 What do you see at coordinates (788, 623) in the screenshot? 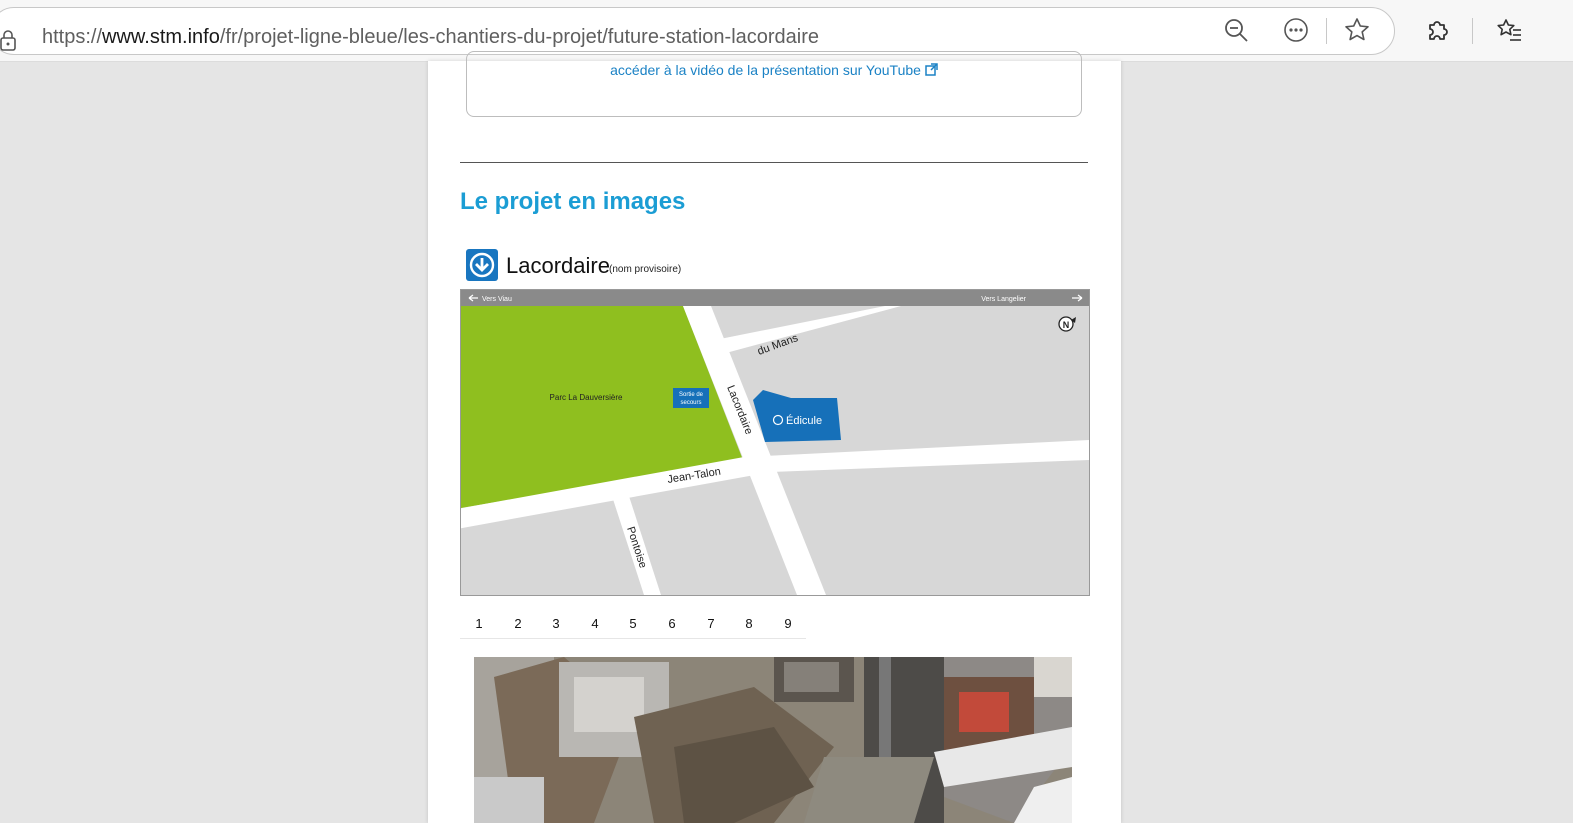
I see `page-link-9: 9` at bounding box center [788, 623].